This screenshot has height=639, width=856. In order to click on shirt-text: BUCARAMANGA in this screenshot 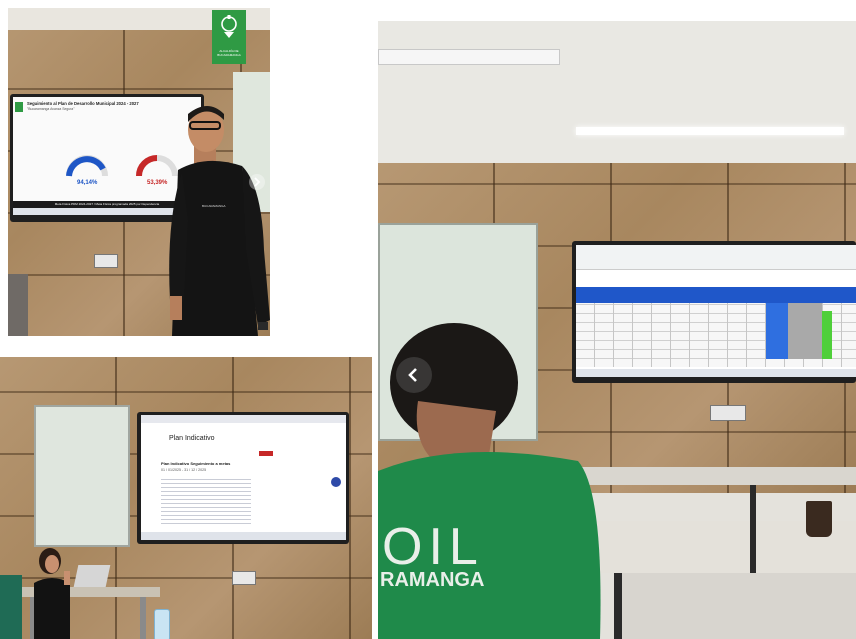, I will do `click(214, 206)`.